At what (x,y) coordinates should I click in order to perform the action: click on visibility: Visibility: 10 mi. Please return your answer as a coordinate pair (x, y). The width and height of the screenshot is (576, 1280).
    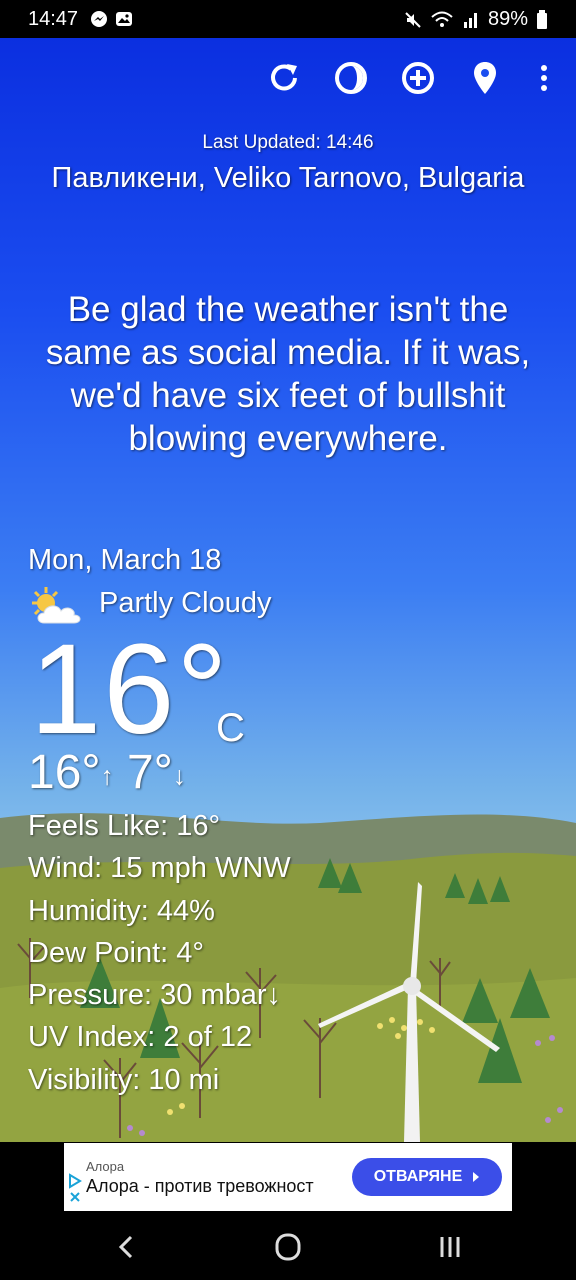
    Looking at the image, I should click on (124, 1080).